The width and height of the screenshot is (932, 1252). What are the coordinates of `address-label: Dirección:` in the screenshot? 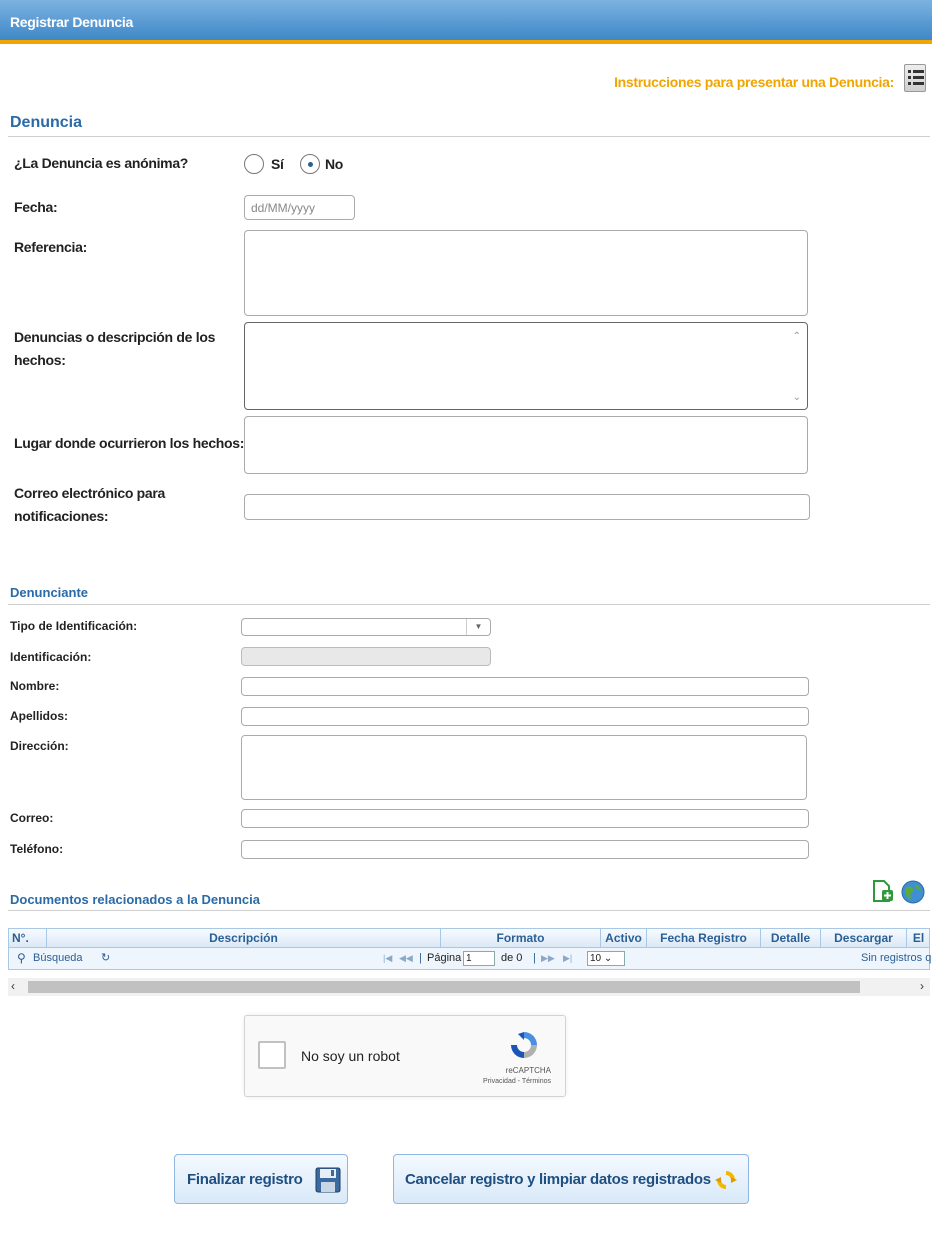 It's located at (39, 746).